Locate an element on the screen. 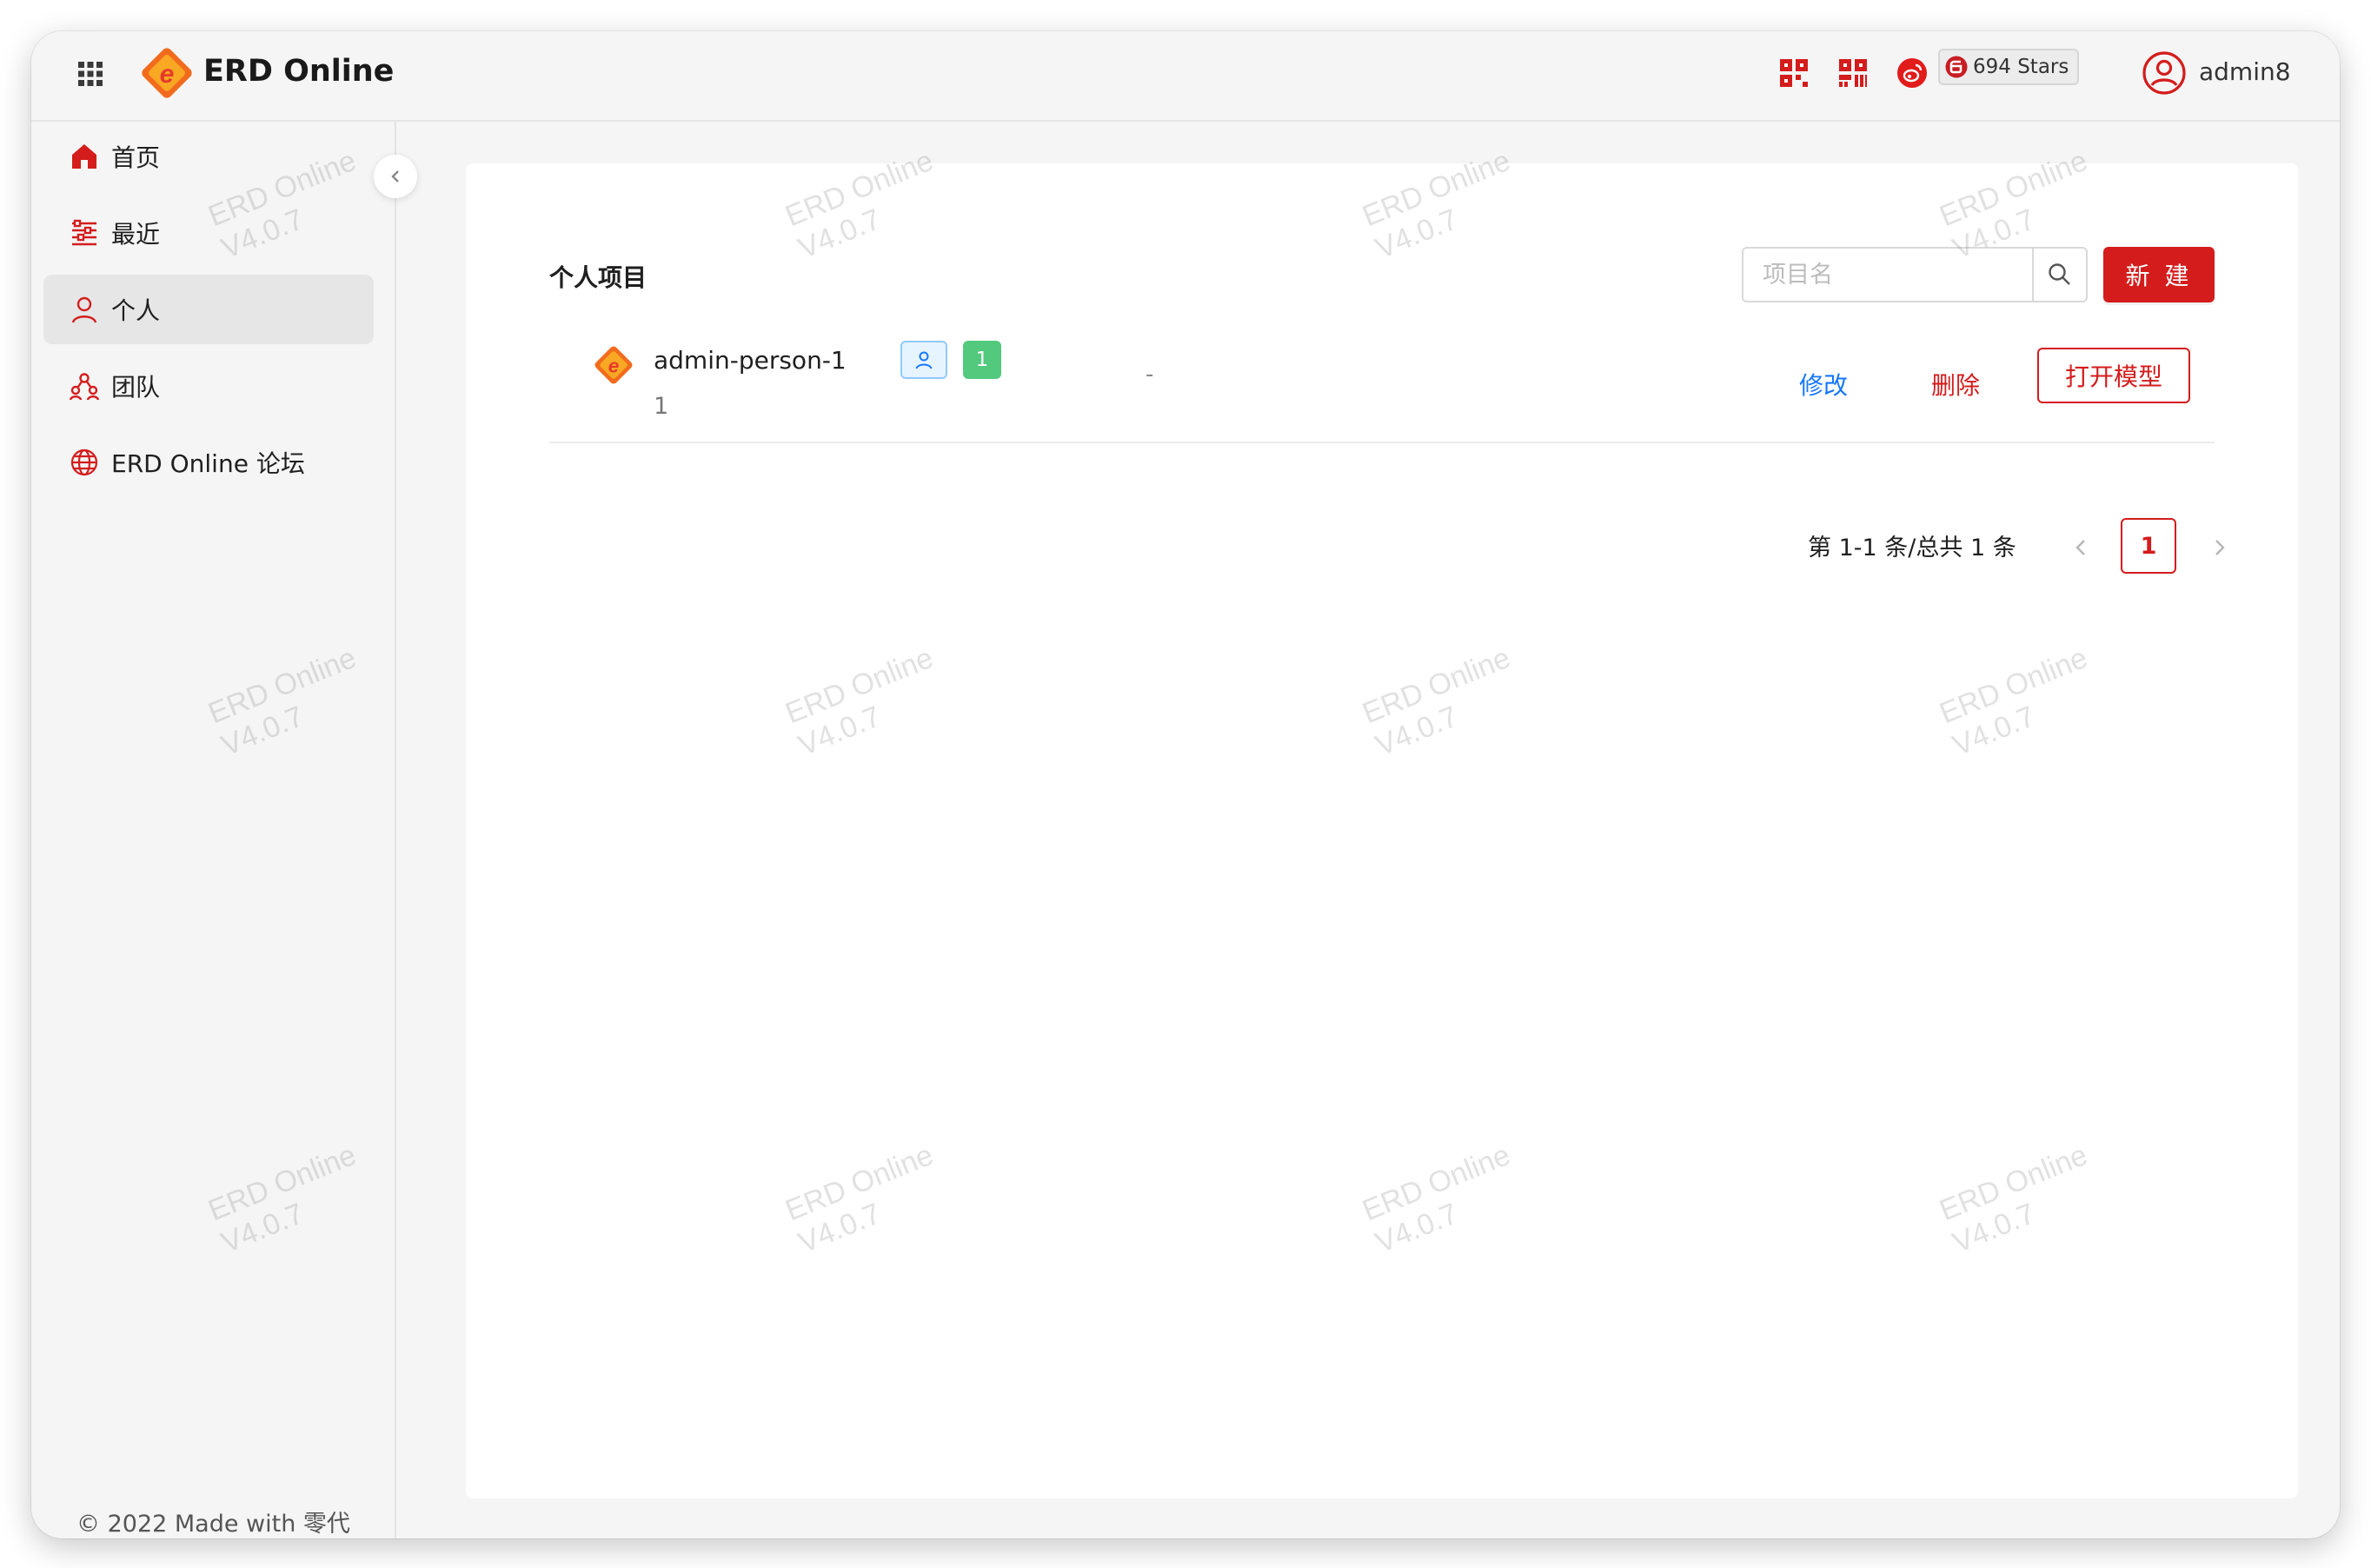 This screenshot has width=2371, height=1568. gitee-icon is located at coordinates (1956, 67).